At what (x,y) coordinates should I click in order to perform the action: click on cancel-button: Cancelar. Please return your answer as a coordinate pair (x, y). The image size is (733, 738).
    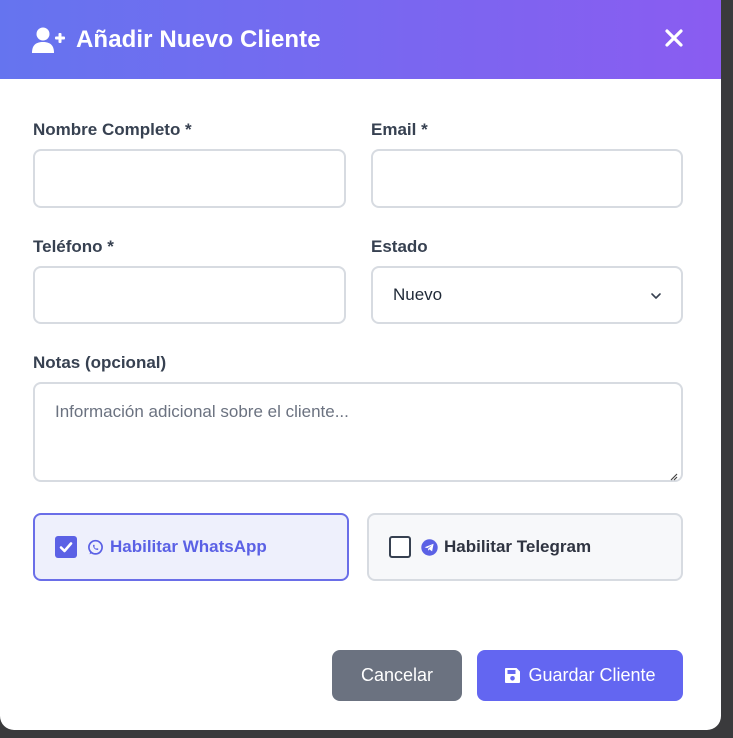
    Looking at the image, I should click on (397, 675).